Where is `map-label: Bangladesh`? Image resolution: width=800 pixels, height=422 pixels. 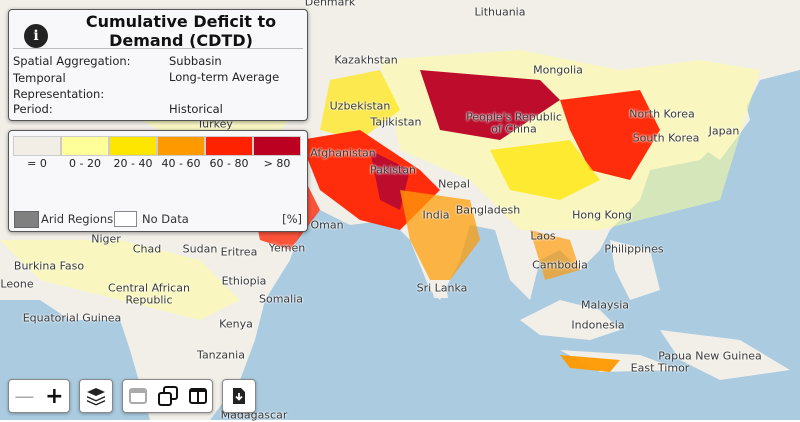 map-label: Bangladesh is located at coordinates (488, 210).